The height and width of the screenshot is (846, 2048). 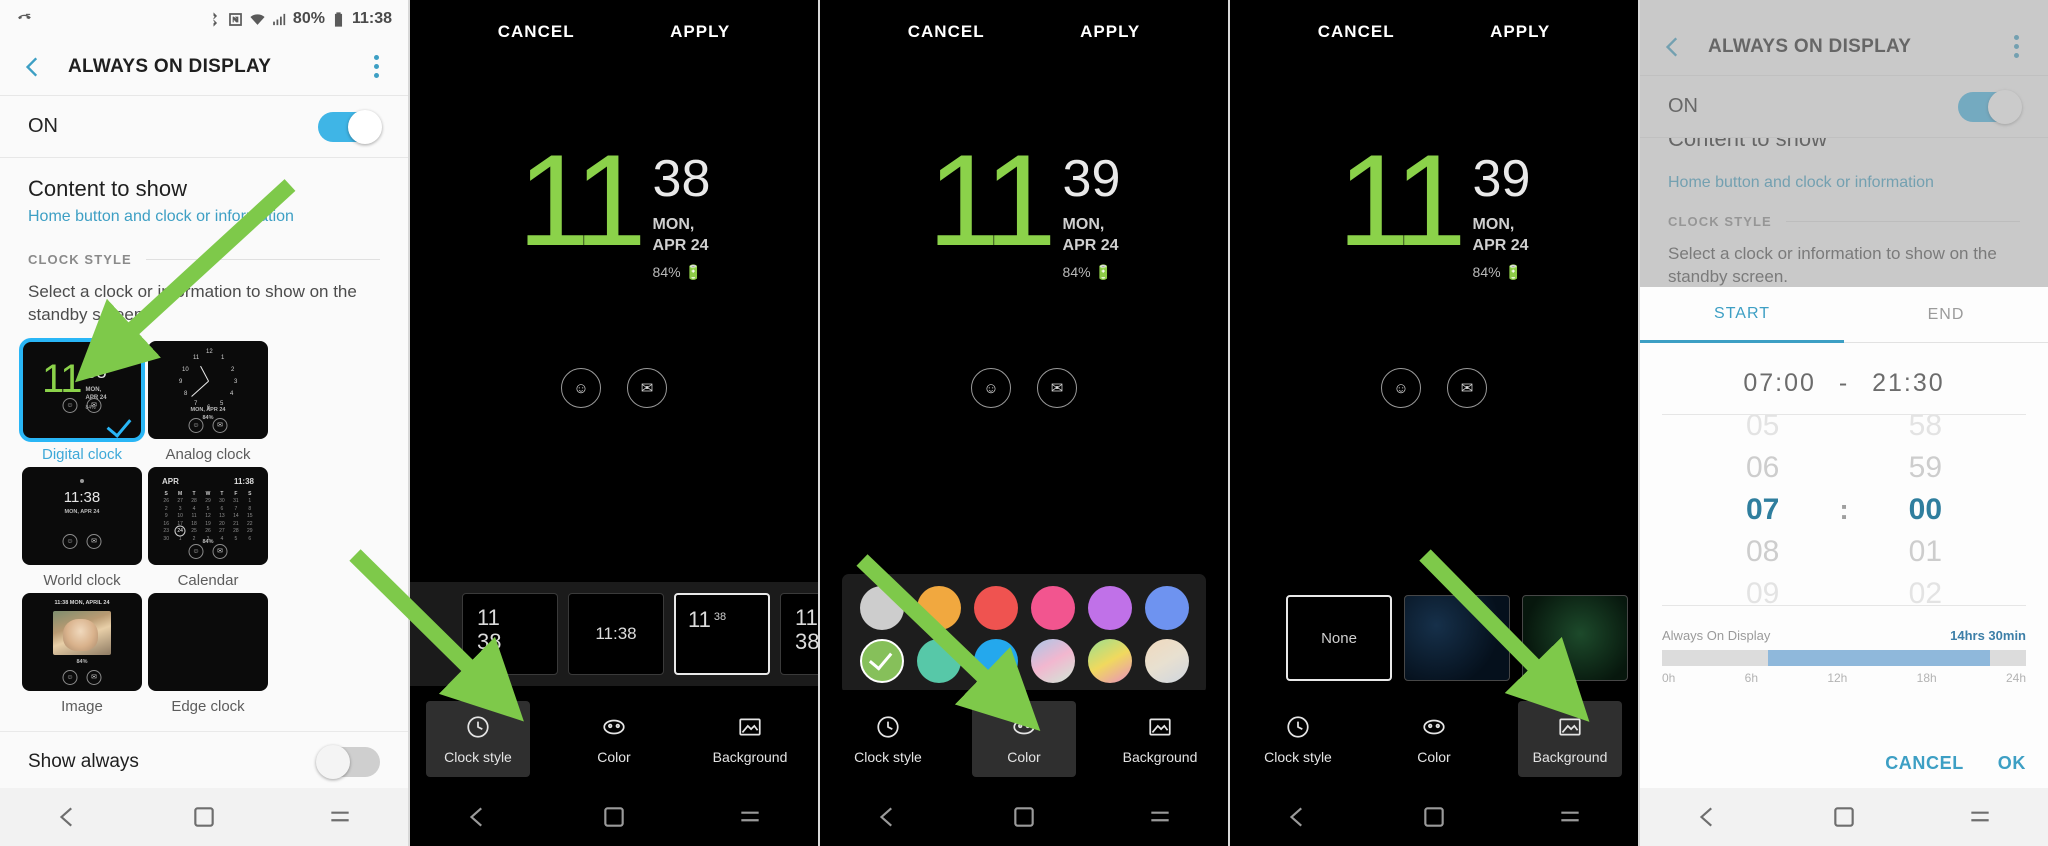 I want to click on color-swatch-pink, so click(x=1052, y=607).